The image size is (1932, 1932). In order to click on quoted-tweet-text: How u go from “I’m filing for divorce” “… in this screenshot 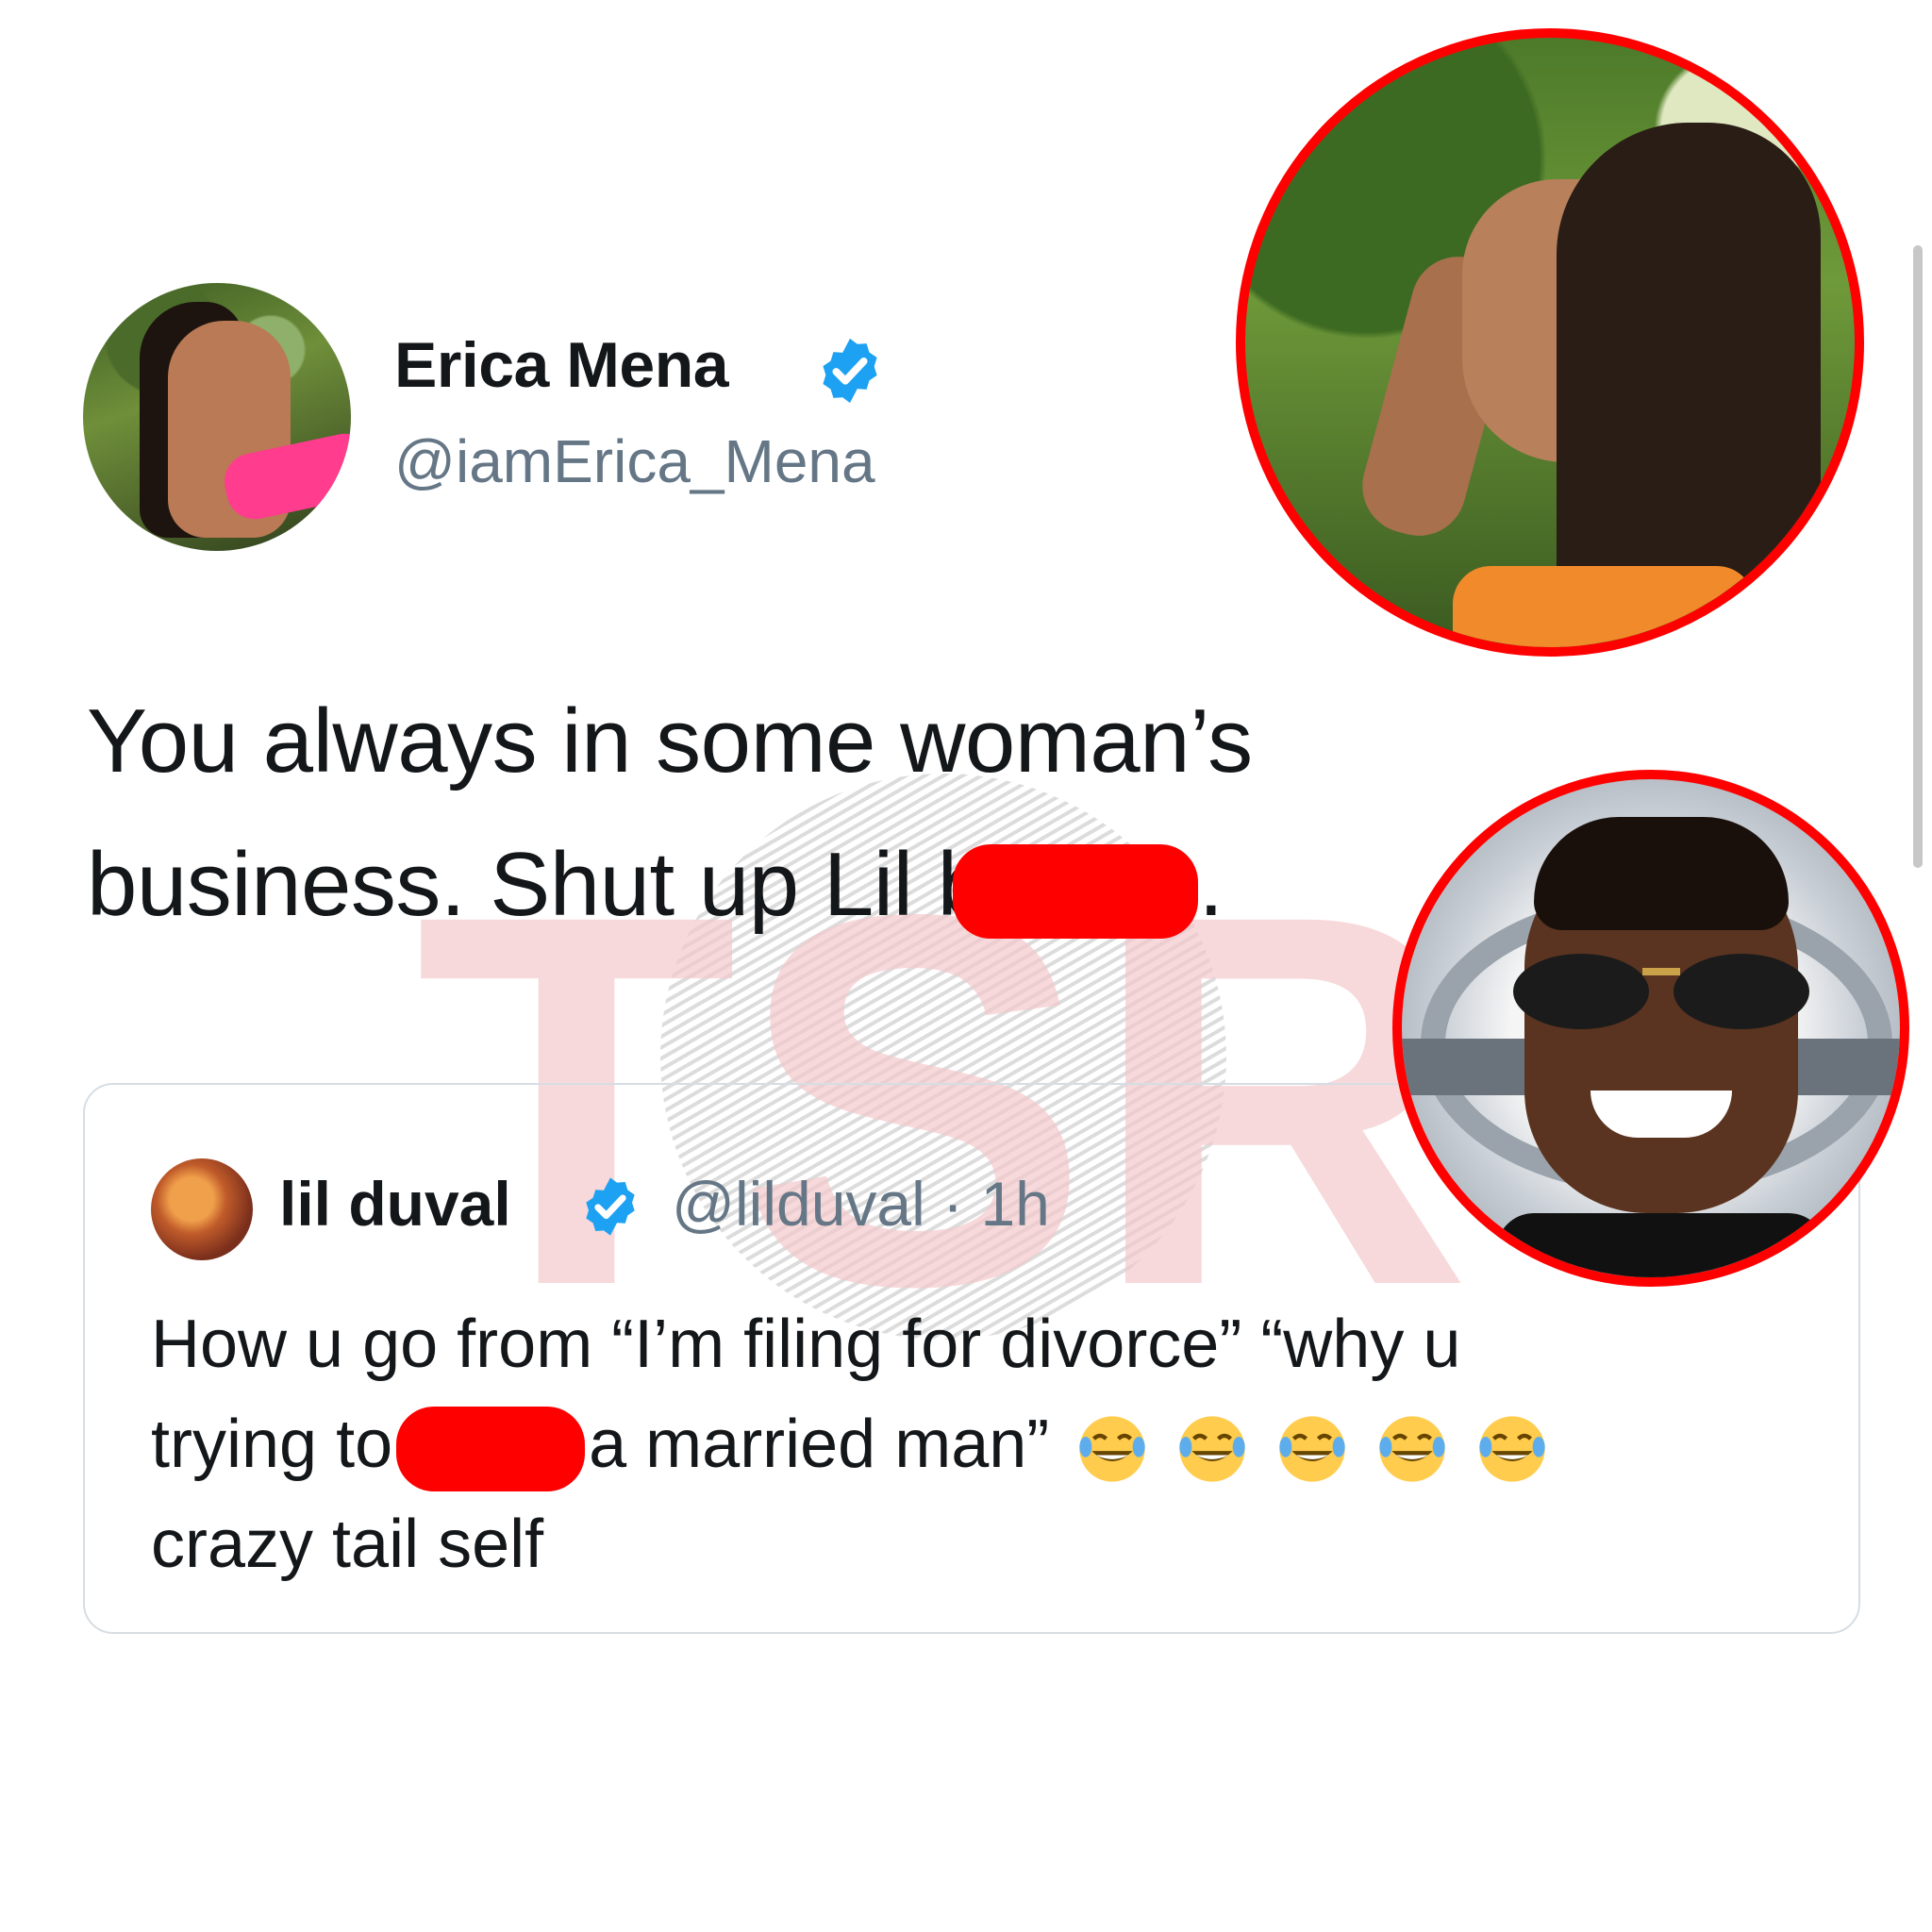, I will do `click(981, 1444)`.